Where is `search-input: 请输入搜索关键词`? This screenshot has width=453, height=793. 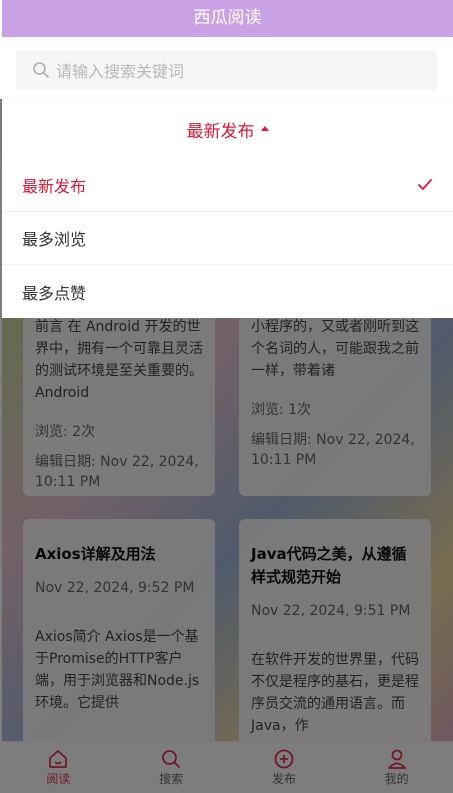
search-input: 请输入搜索关键词 is located at coordinates (226, 70).